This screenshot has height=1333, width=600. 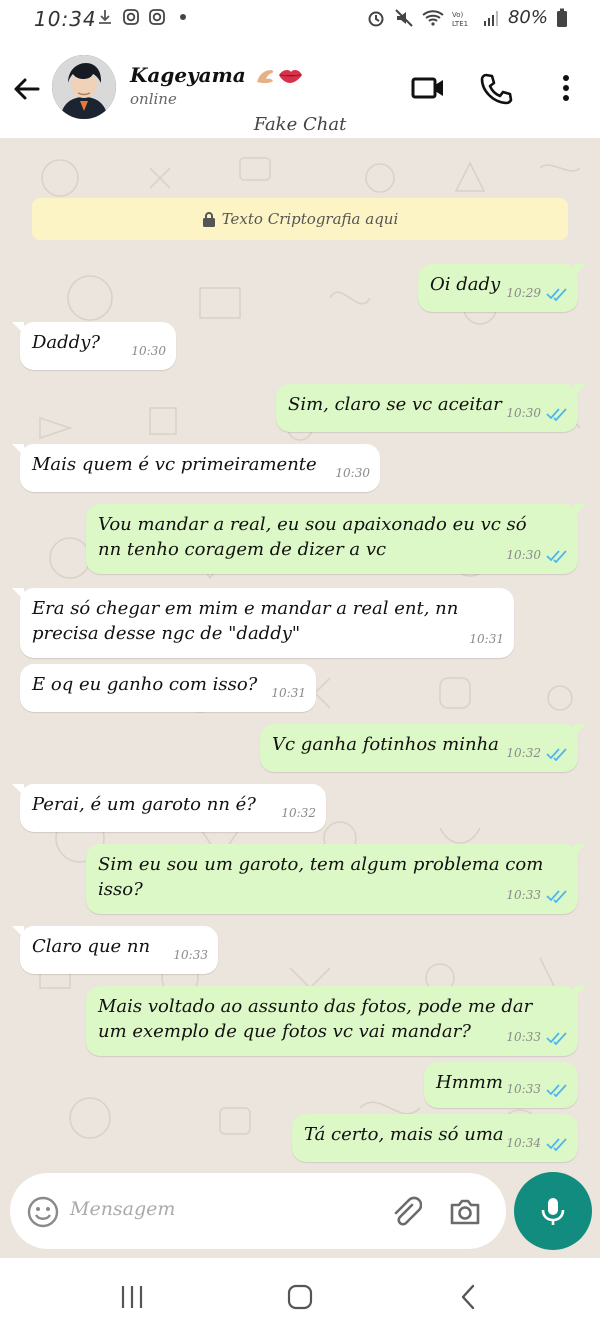 What do you see at coordinates (174, 464) in the screenshot?
I see `message-text: Mais quem é vc primeiramente` at bounding box center [174, 464].